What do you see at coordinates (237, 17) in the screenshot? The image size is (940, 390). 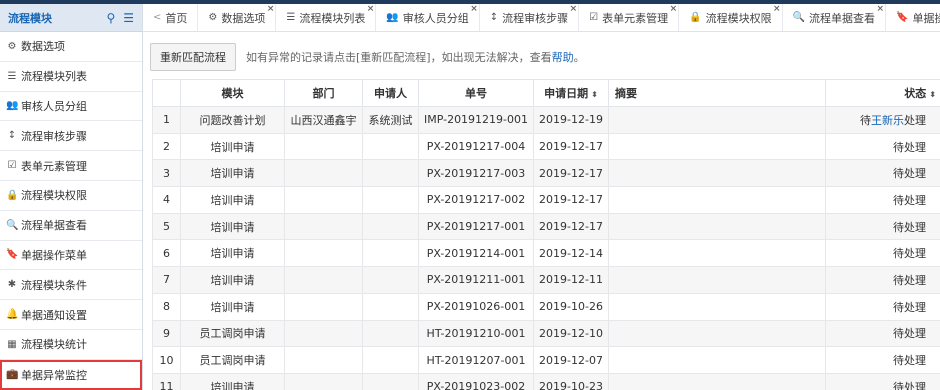 I see `tab-1: ⚙ 数据选项 ×` at bounding box center [237, 17].